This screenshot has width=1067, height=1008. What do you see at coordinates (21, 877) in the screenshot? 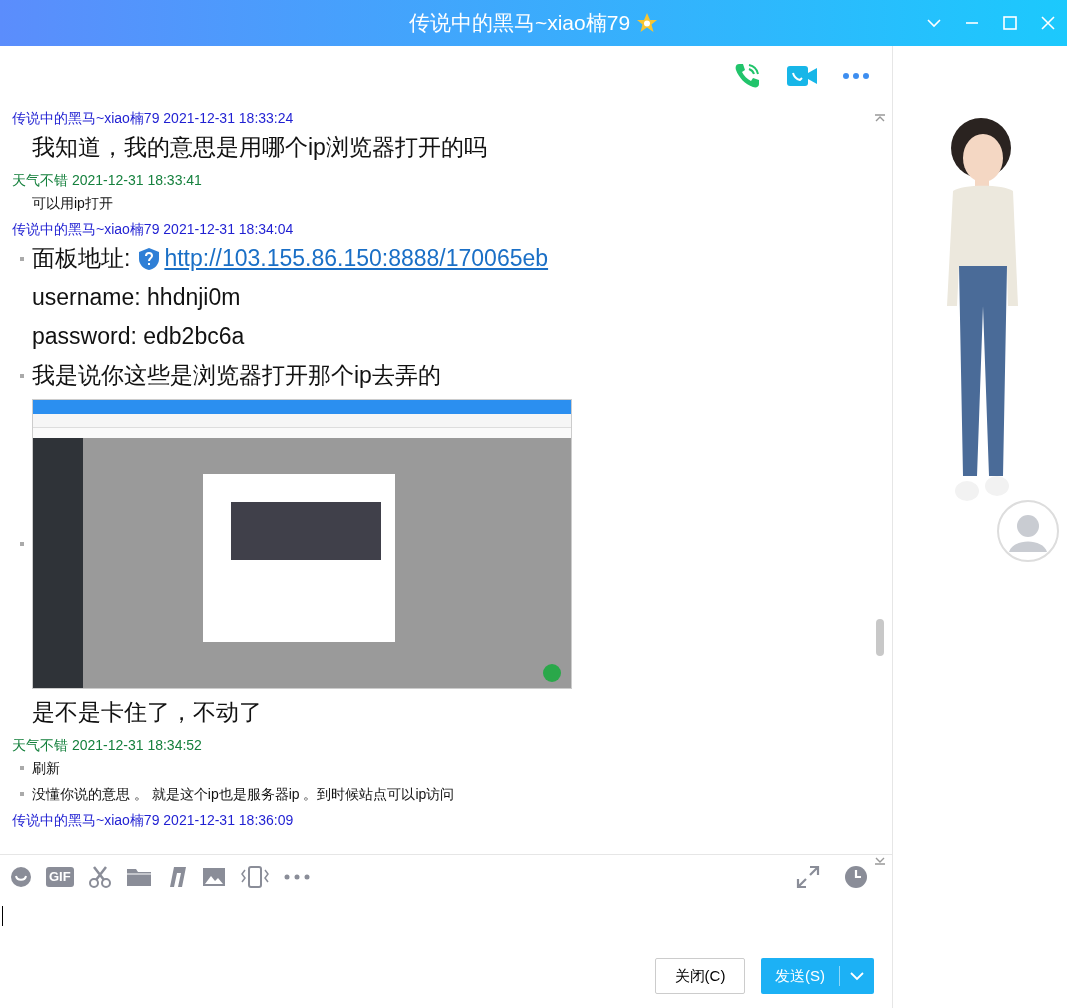
I see `smiley-icon` at bounding box center [21, 877].